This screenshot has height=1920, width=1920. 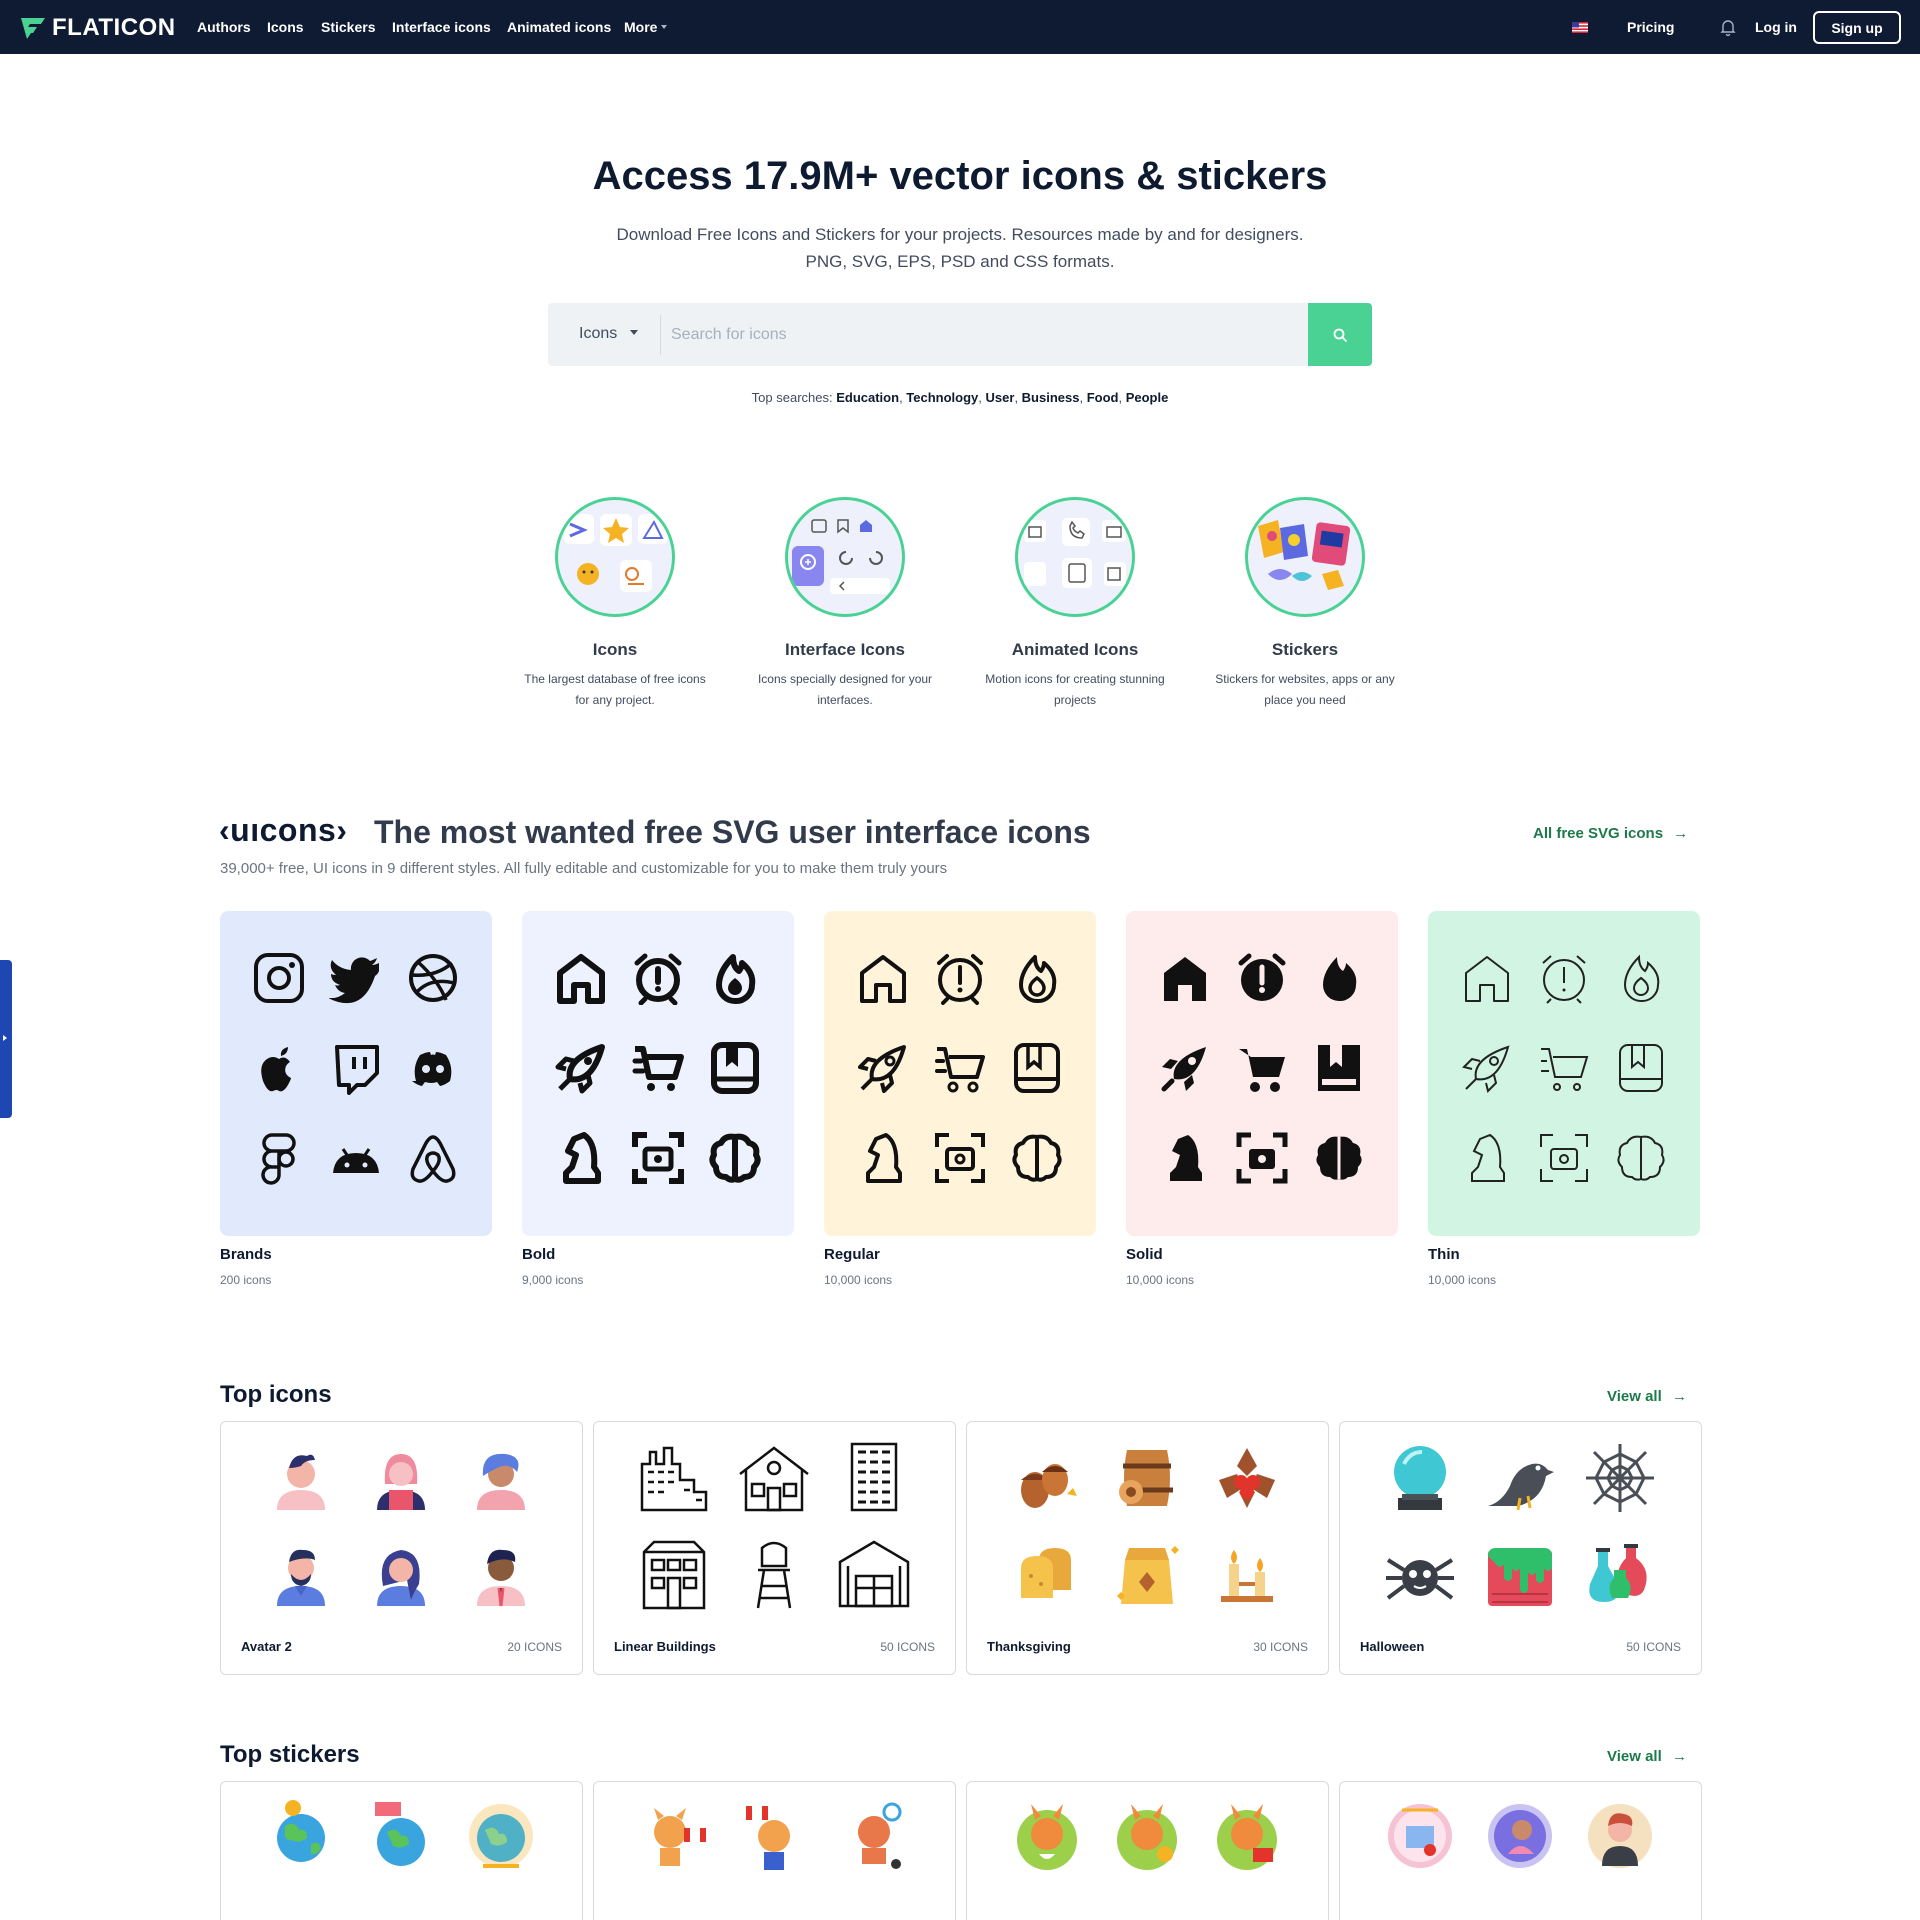 What do you see at coordinates (1049, 1486) in the screenshot?
I see `acorn-icon` at bounding box center [1049, 1486].